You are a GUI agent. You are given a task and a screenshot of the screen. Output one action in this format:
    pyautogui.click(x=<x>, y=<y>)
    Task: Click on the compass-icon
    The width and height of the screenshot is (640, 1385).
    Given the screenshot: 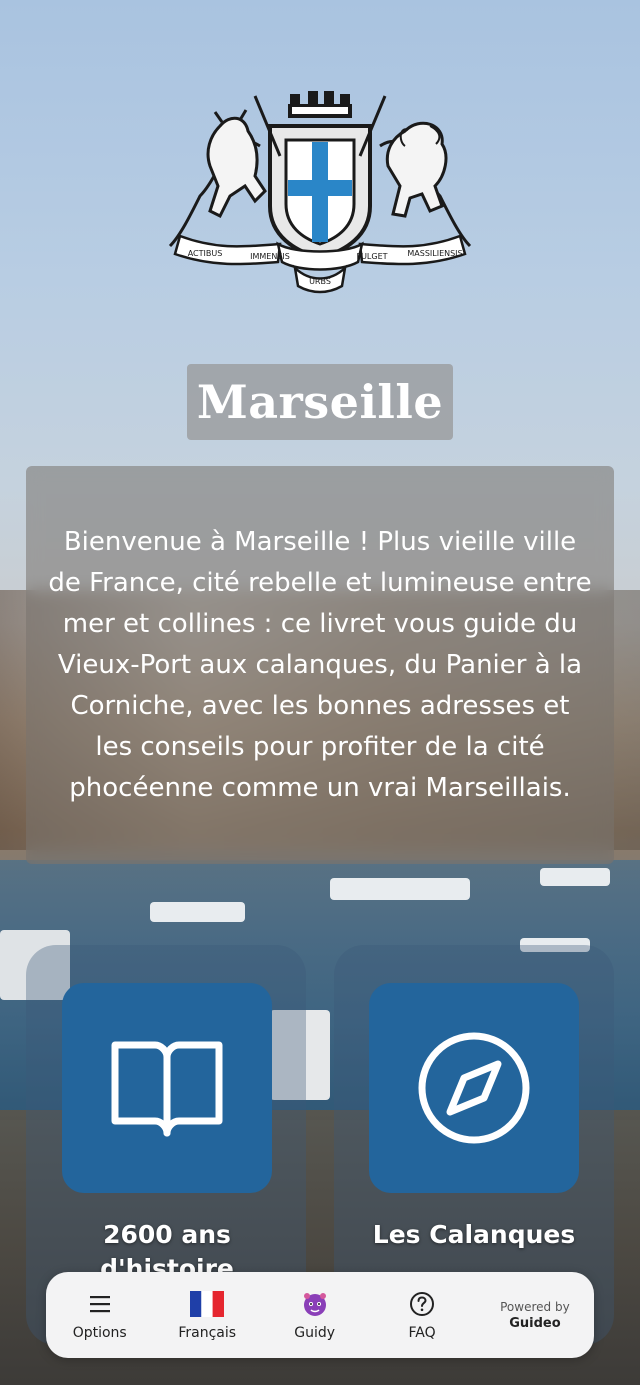 What is the action you would take?
    pyautogui.click(x=474, y=1088)
    